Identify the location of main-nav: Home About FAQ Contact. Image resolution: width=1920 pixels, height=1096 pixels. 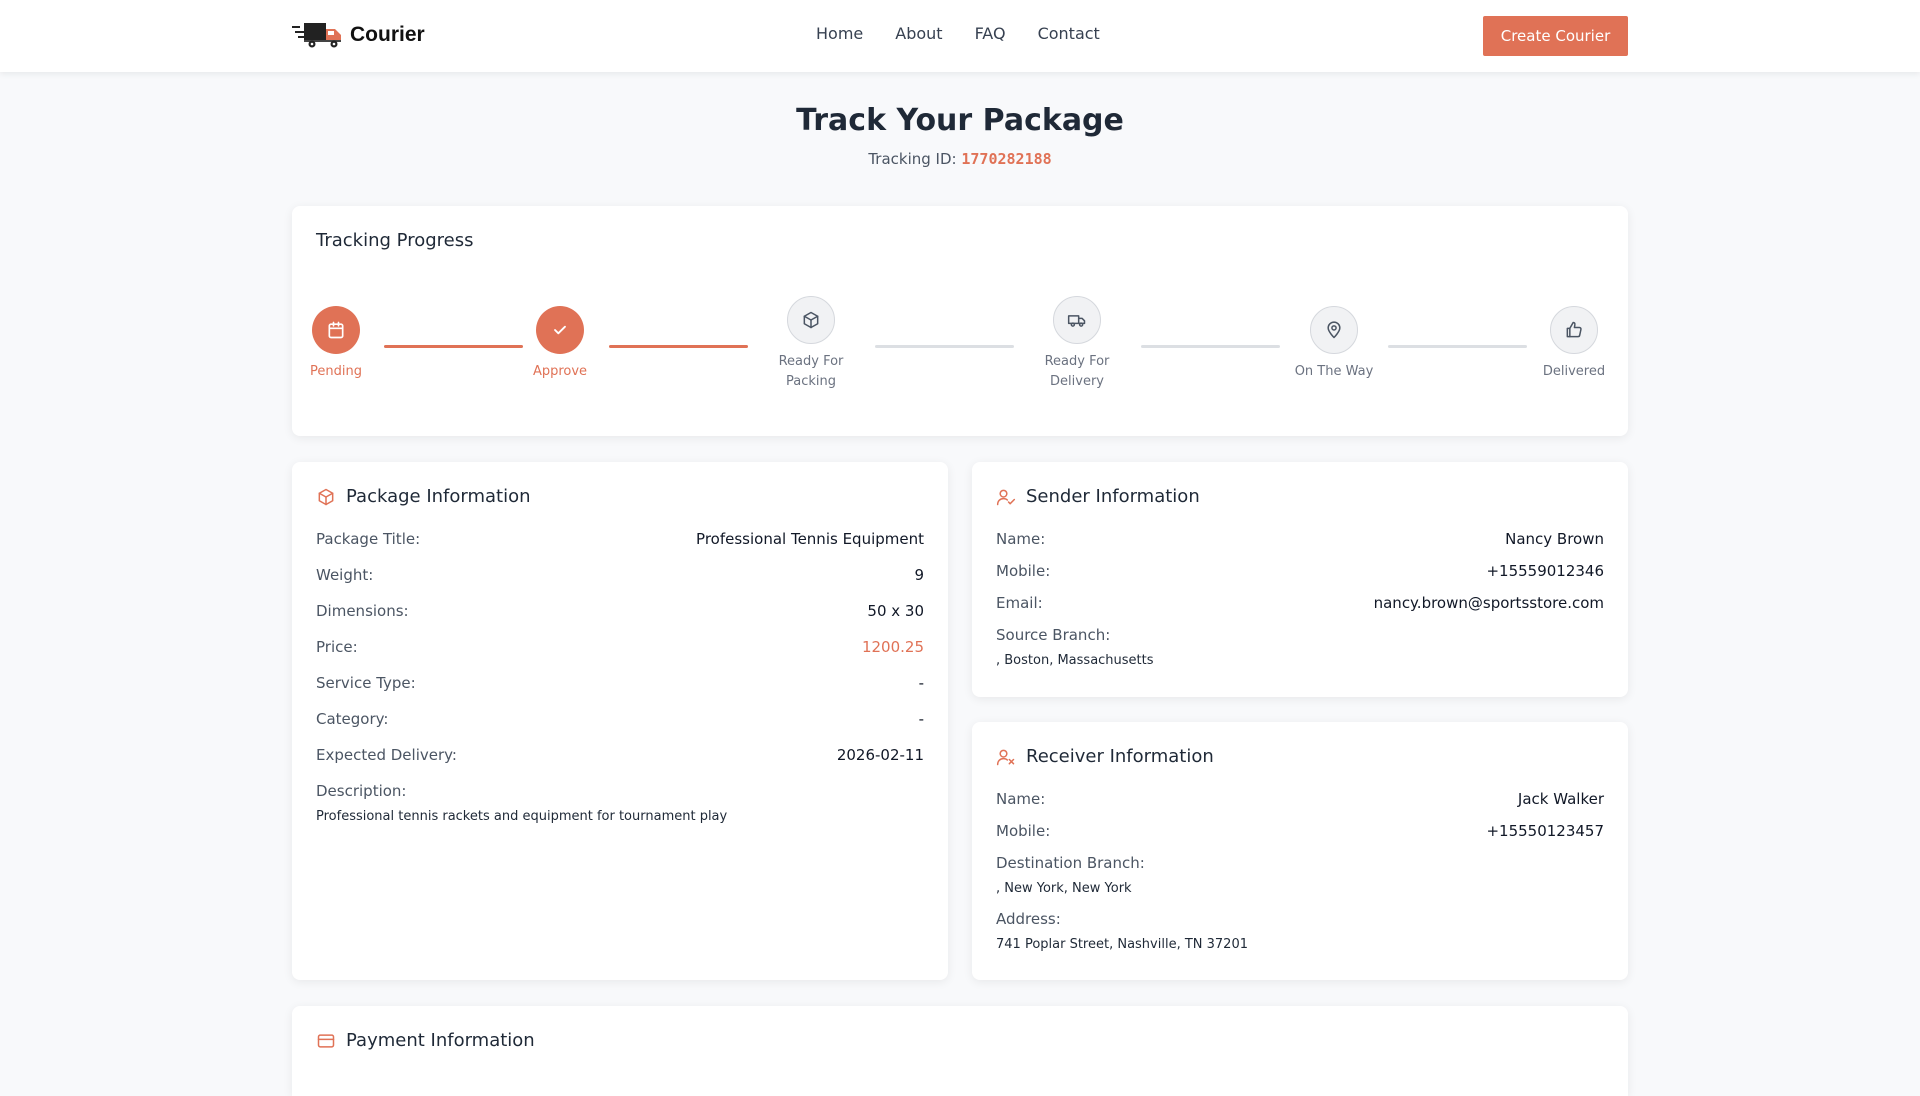
(958, 33).